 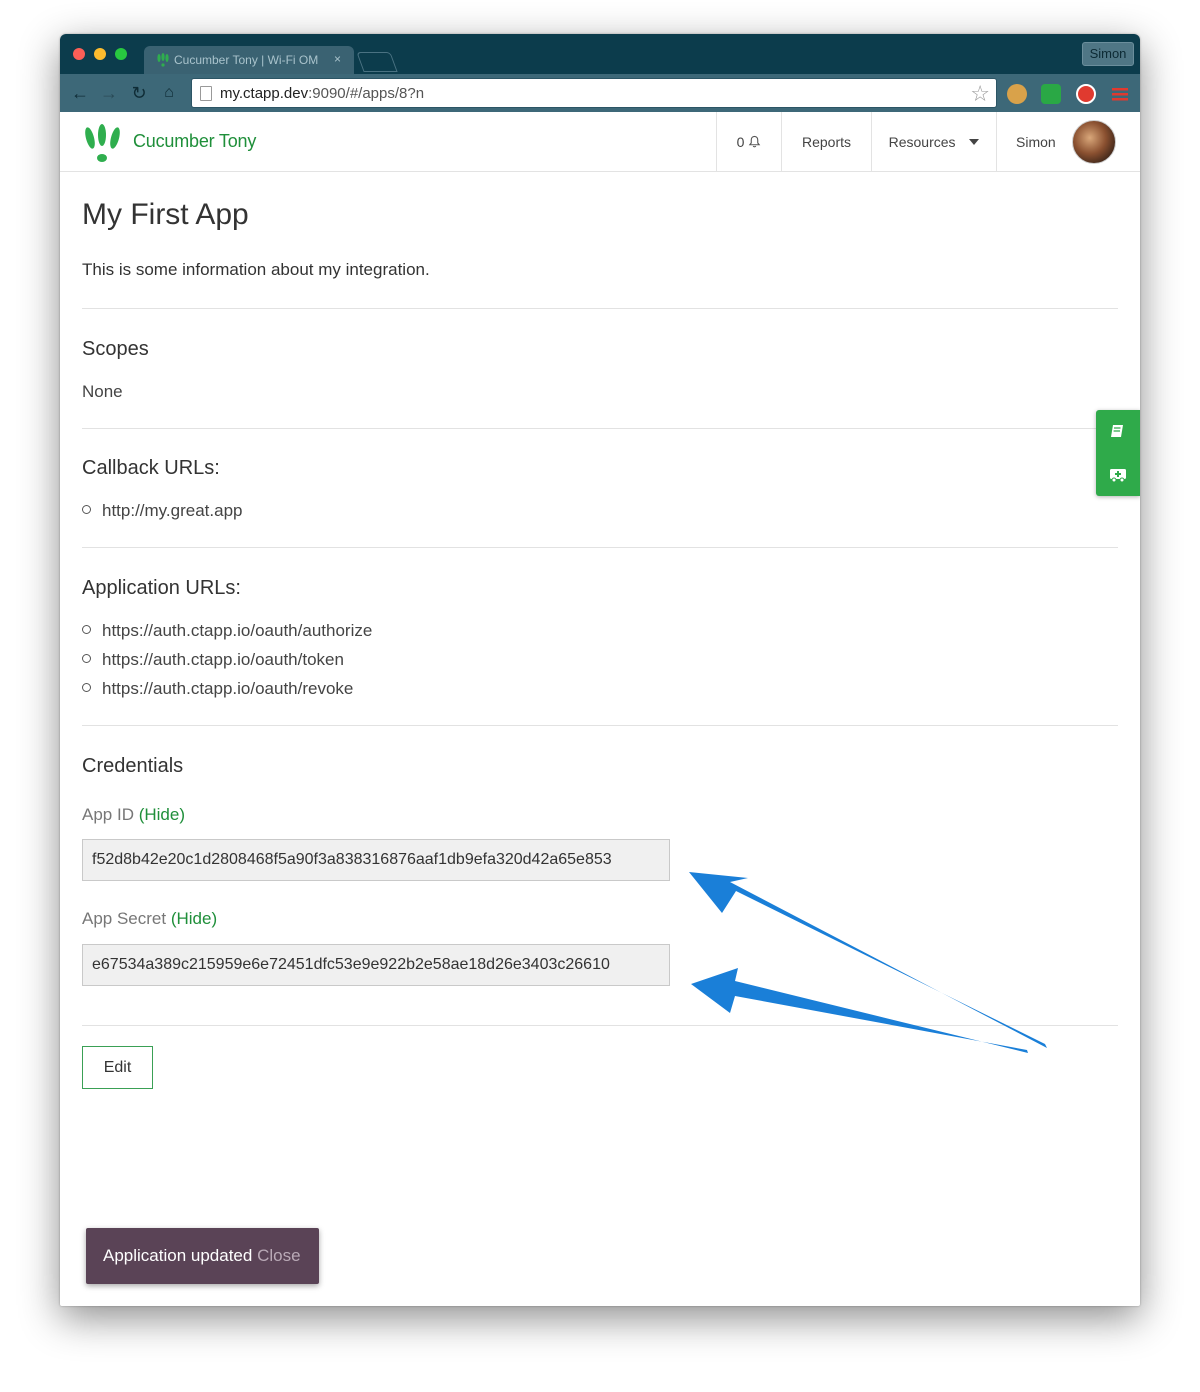 I want to click on url-host: my.ctapp.dev, so click(x=264, y=93).